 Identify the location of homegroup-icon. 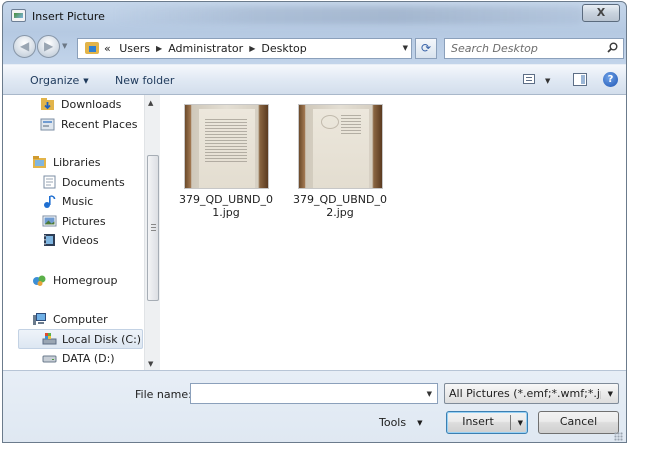
(39, 280).